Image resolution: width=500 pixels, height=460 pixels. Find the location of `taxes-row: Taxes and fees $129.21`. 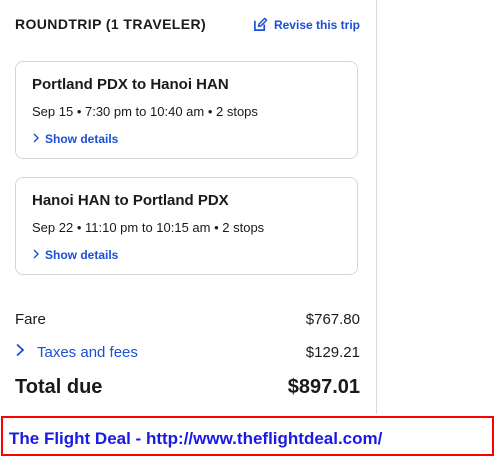

taxes-row: Taxes and fees $129.21 is located at coordinates (187, 352).